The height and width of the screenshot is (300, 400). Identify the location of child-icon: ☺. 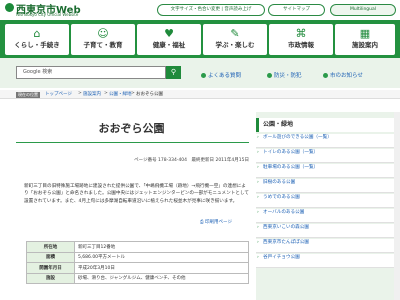
(103, 33).